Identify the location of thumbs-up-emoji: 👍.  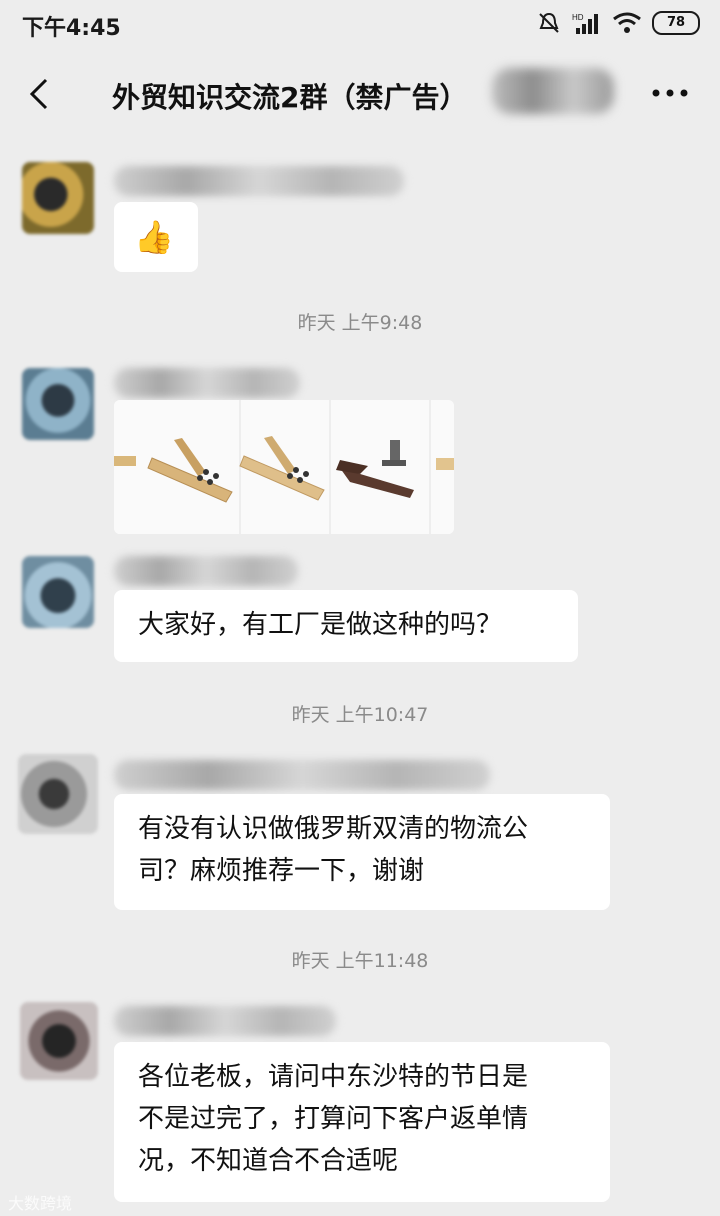
(154, 237).